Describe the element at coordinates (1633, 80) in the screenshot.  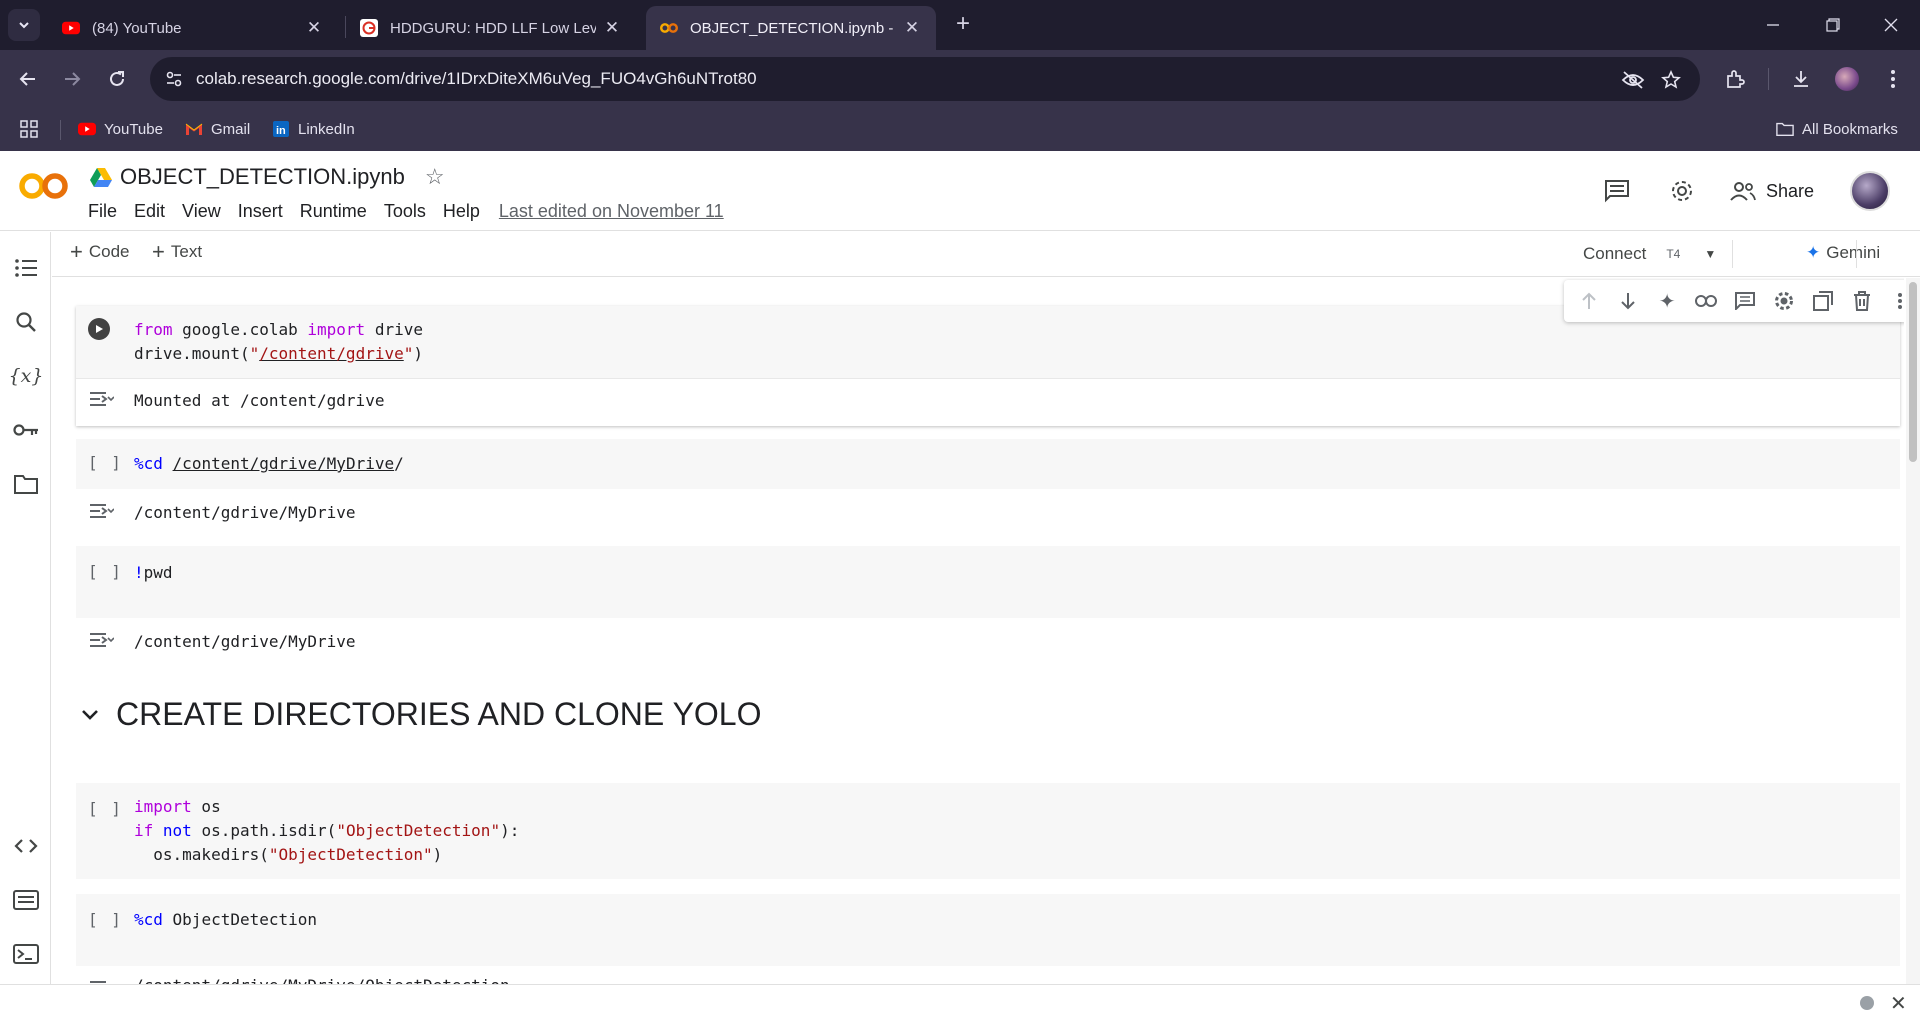
I see `eye-off-icon` at that location.